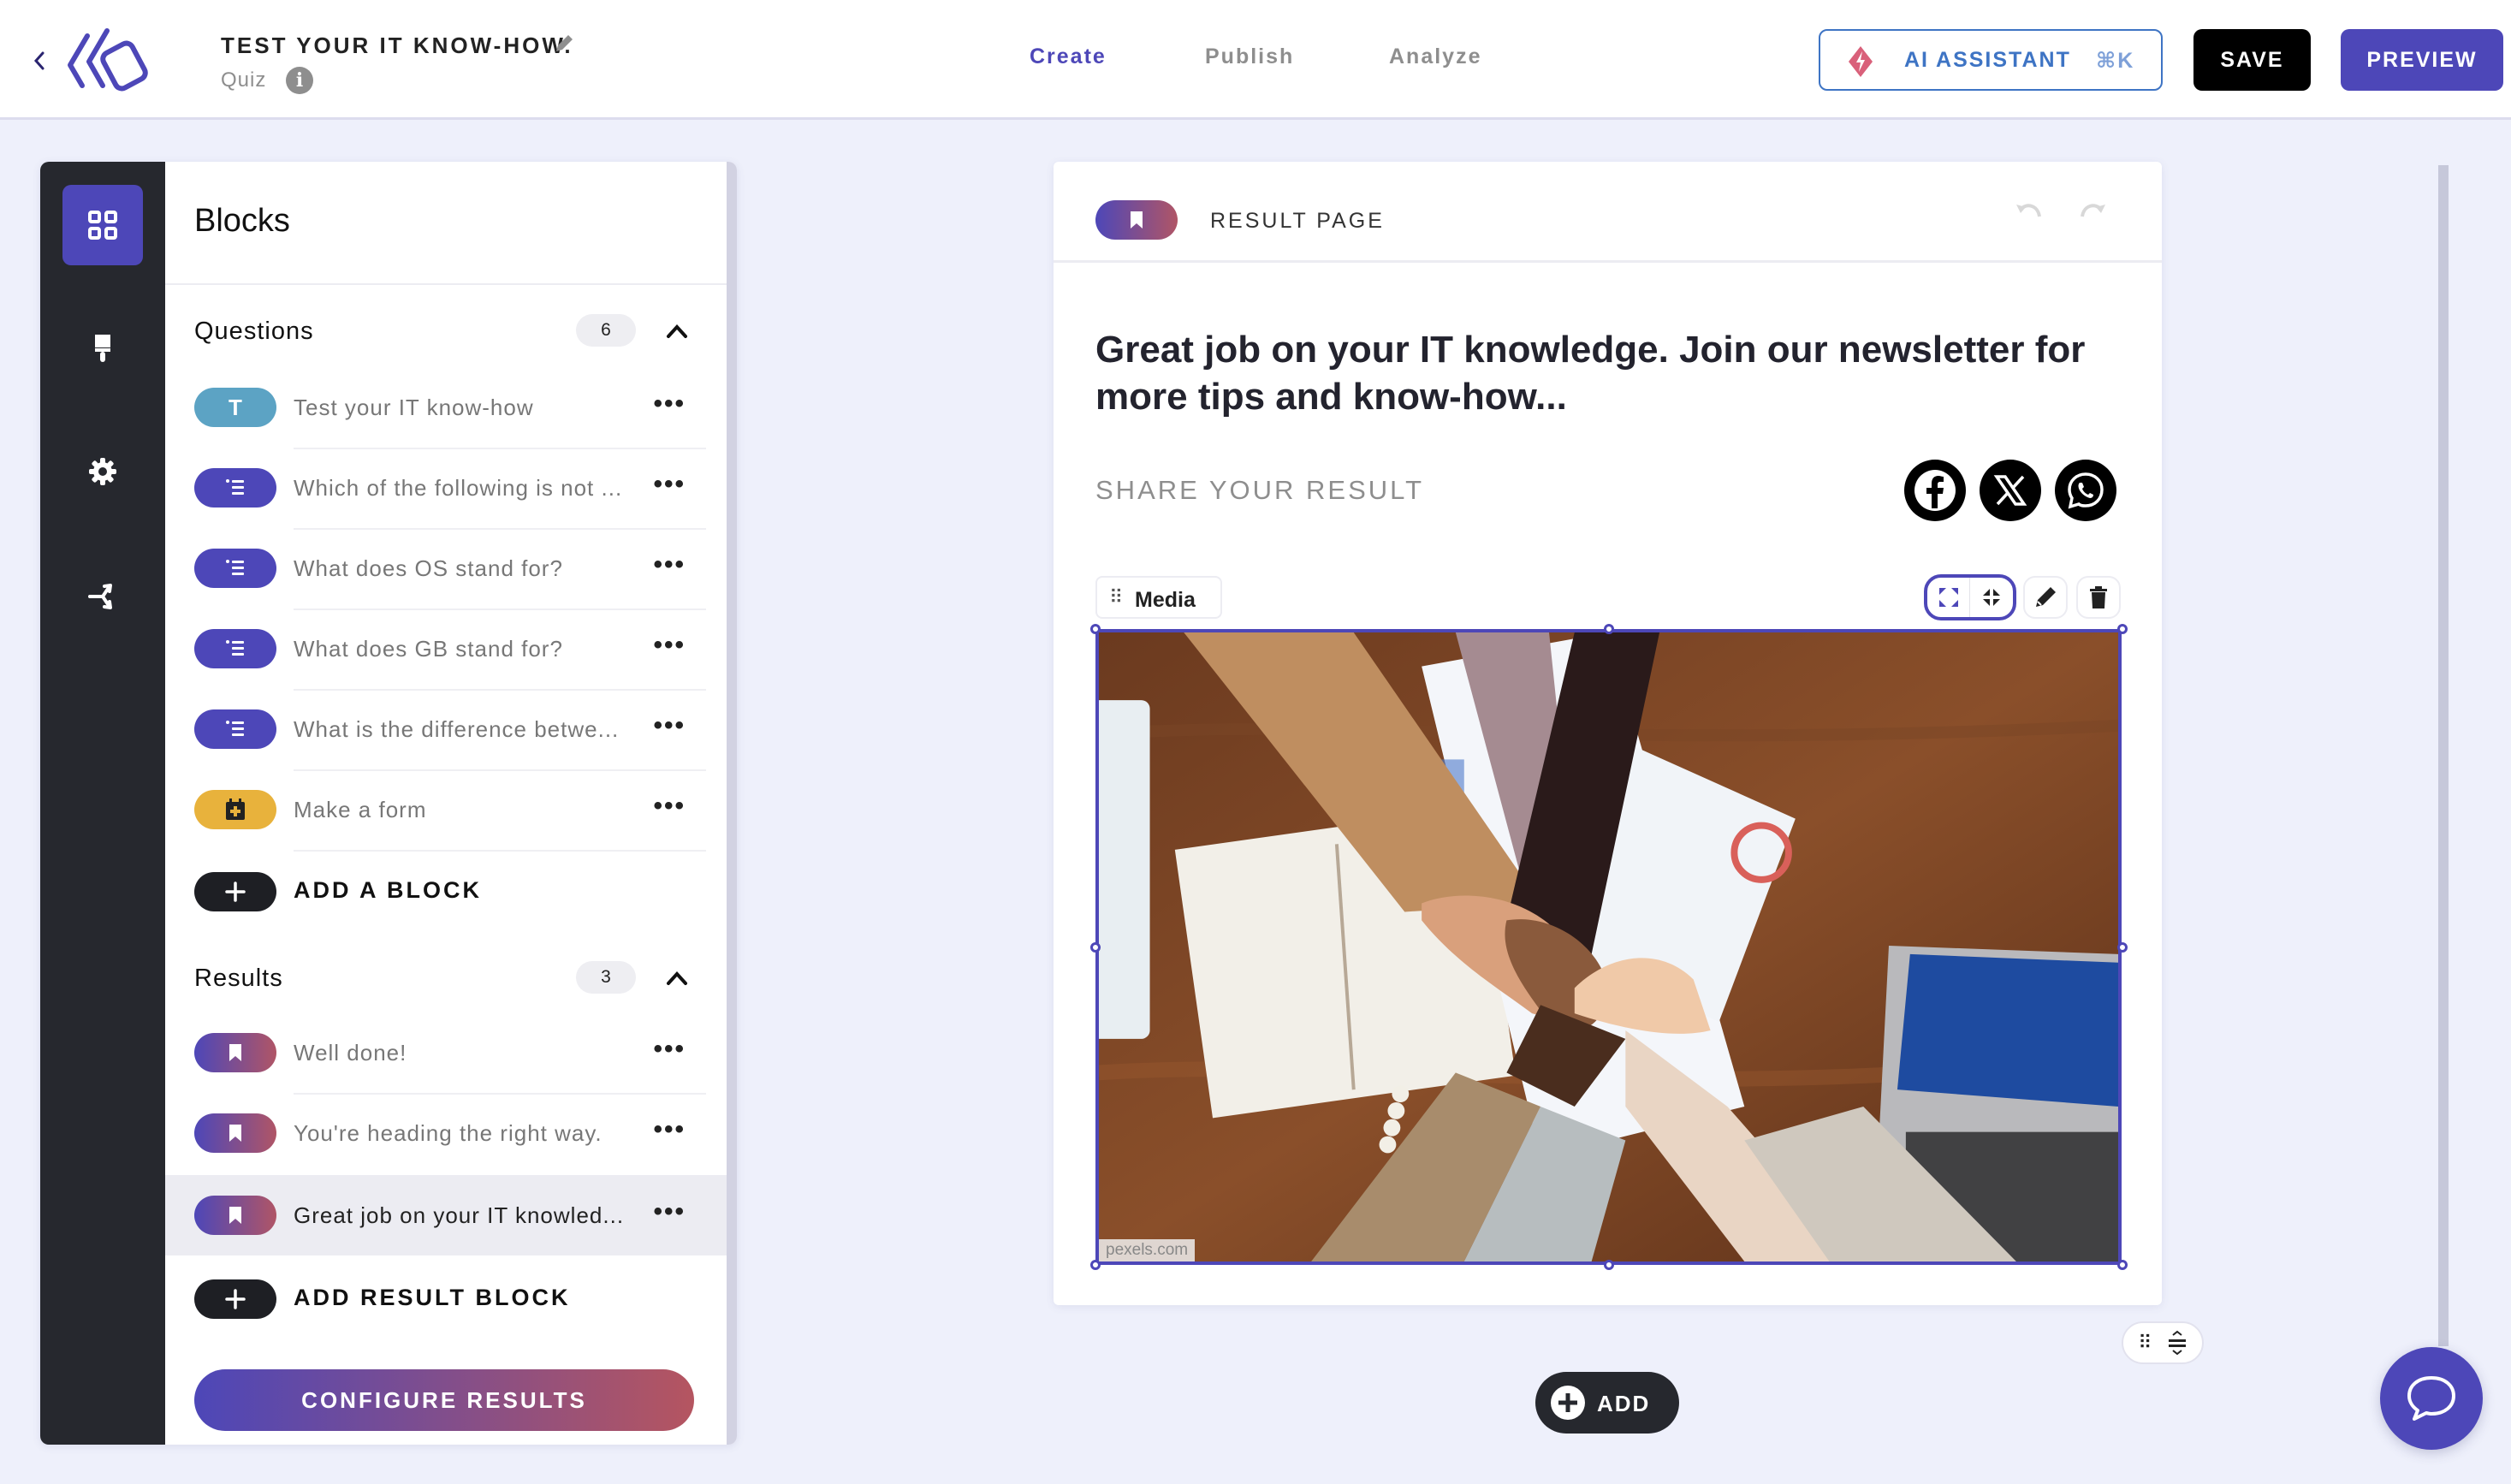 Image resolution: width=2511 pixels, height=1484 pixels. I want to click on shrink-button, so click(1991, 598).